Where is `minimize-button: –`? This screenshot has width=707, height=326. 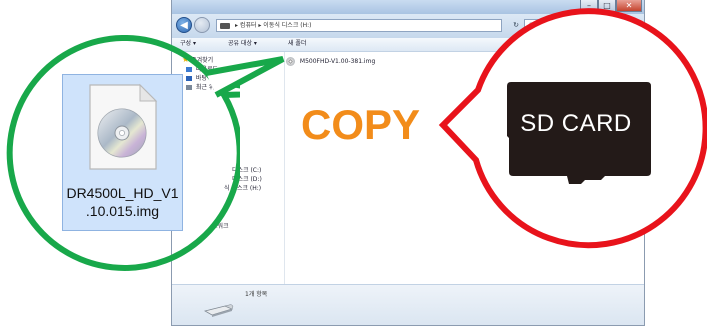
minimize-button: – is located at coordinates (589, 6).